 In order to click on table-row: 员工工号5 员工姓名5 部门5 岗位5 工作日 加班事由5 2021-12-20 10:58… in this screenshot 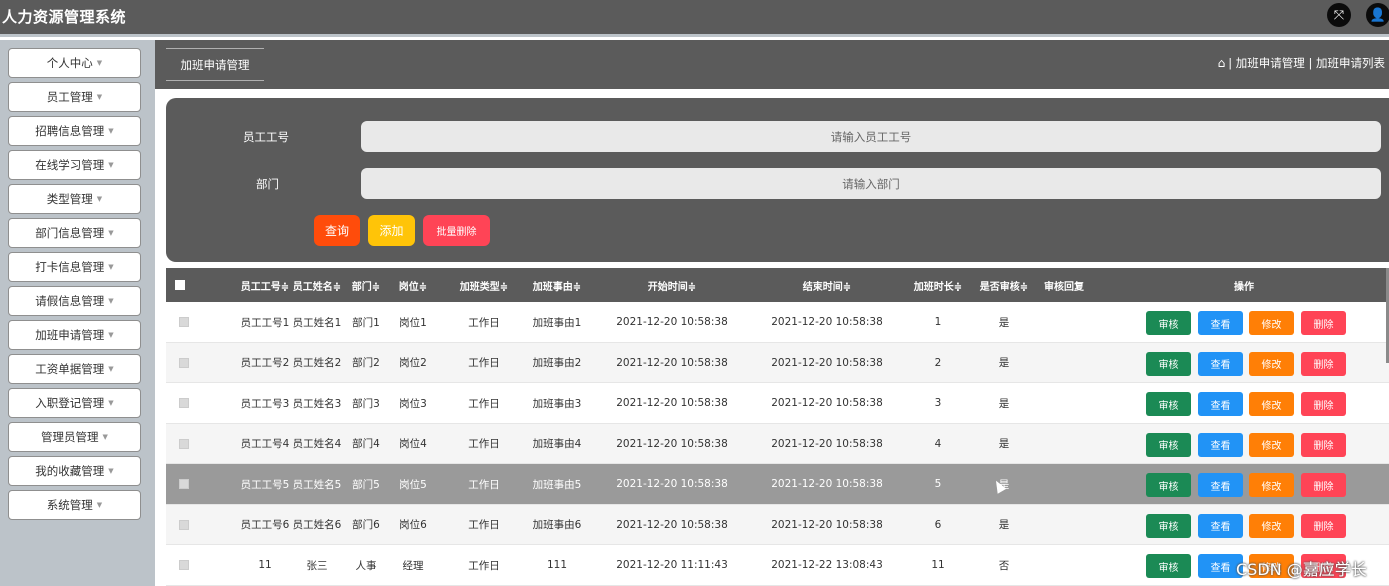, I will do `click(777, 484)`.